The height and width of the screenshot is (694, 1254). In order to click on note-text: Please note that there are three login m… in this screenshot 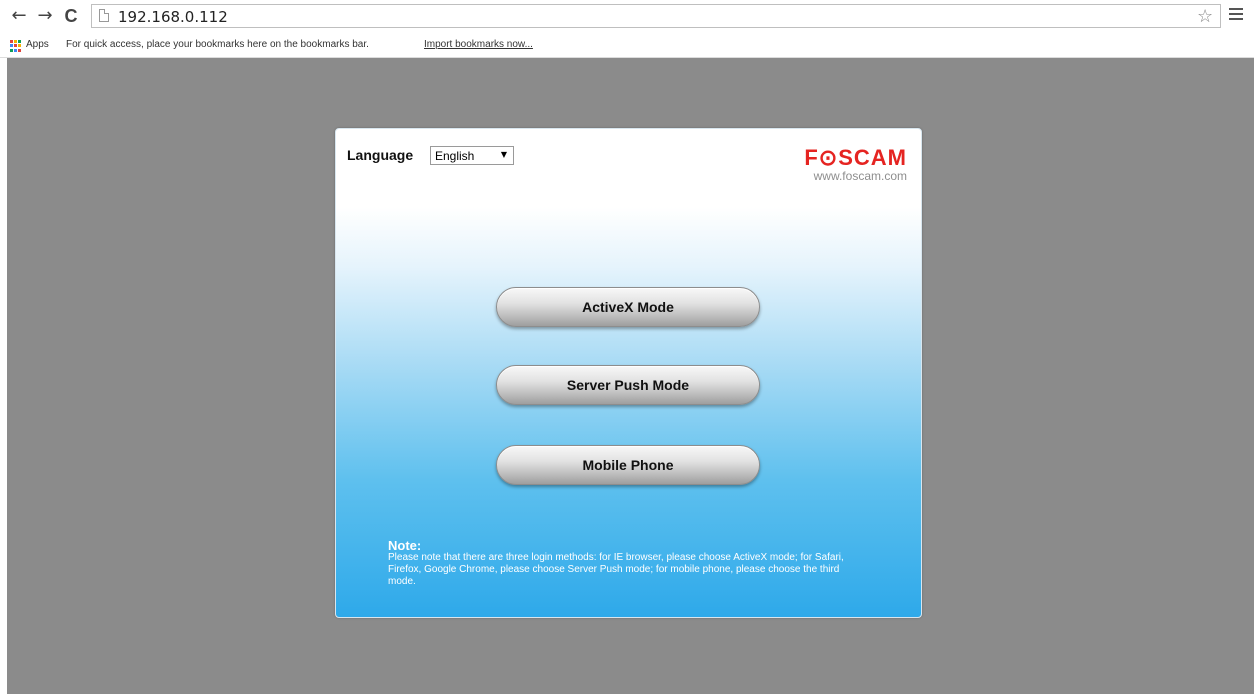, I will do `click(616, 569)`.